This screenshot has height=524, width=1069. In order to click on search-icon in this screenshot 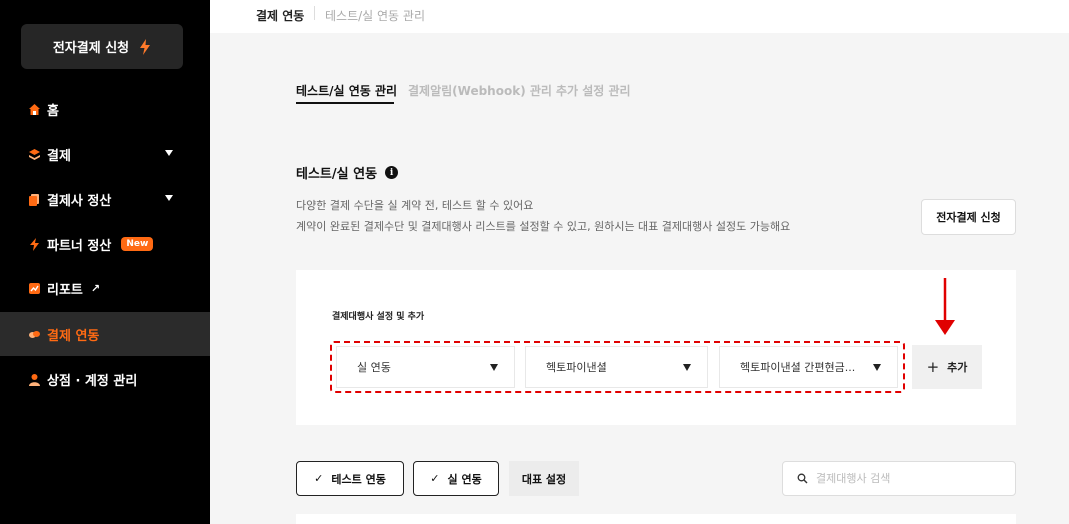, I will do `click(802, 478)`.